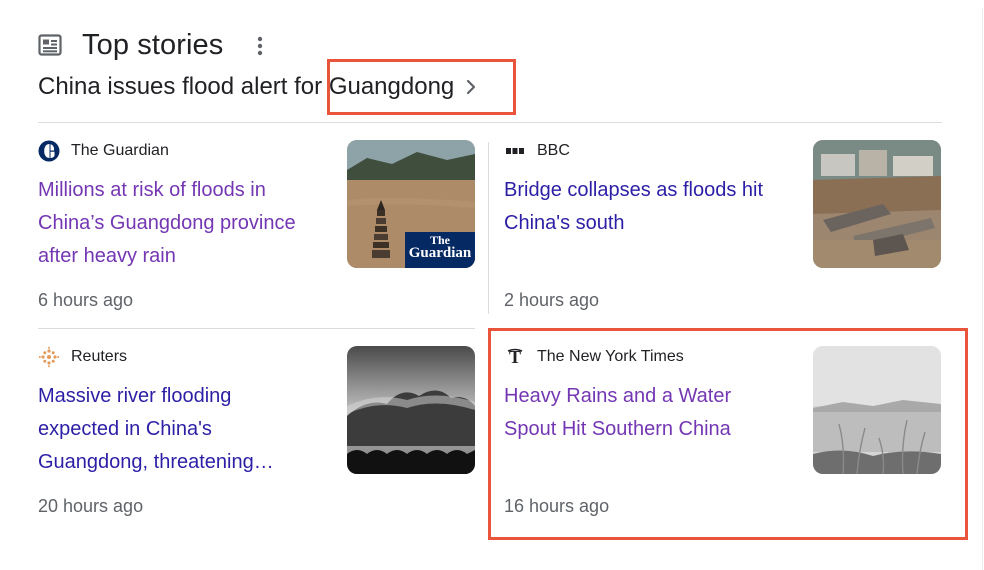 This screenshot has width=984, height=570. I want to click on story-time: 6 hours ago, so click(86, 300).